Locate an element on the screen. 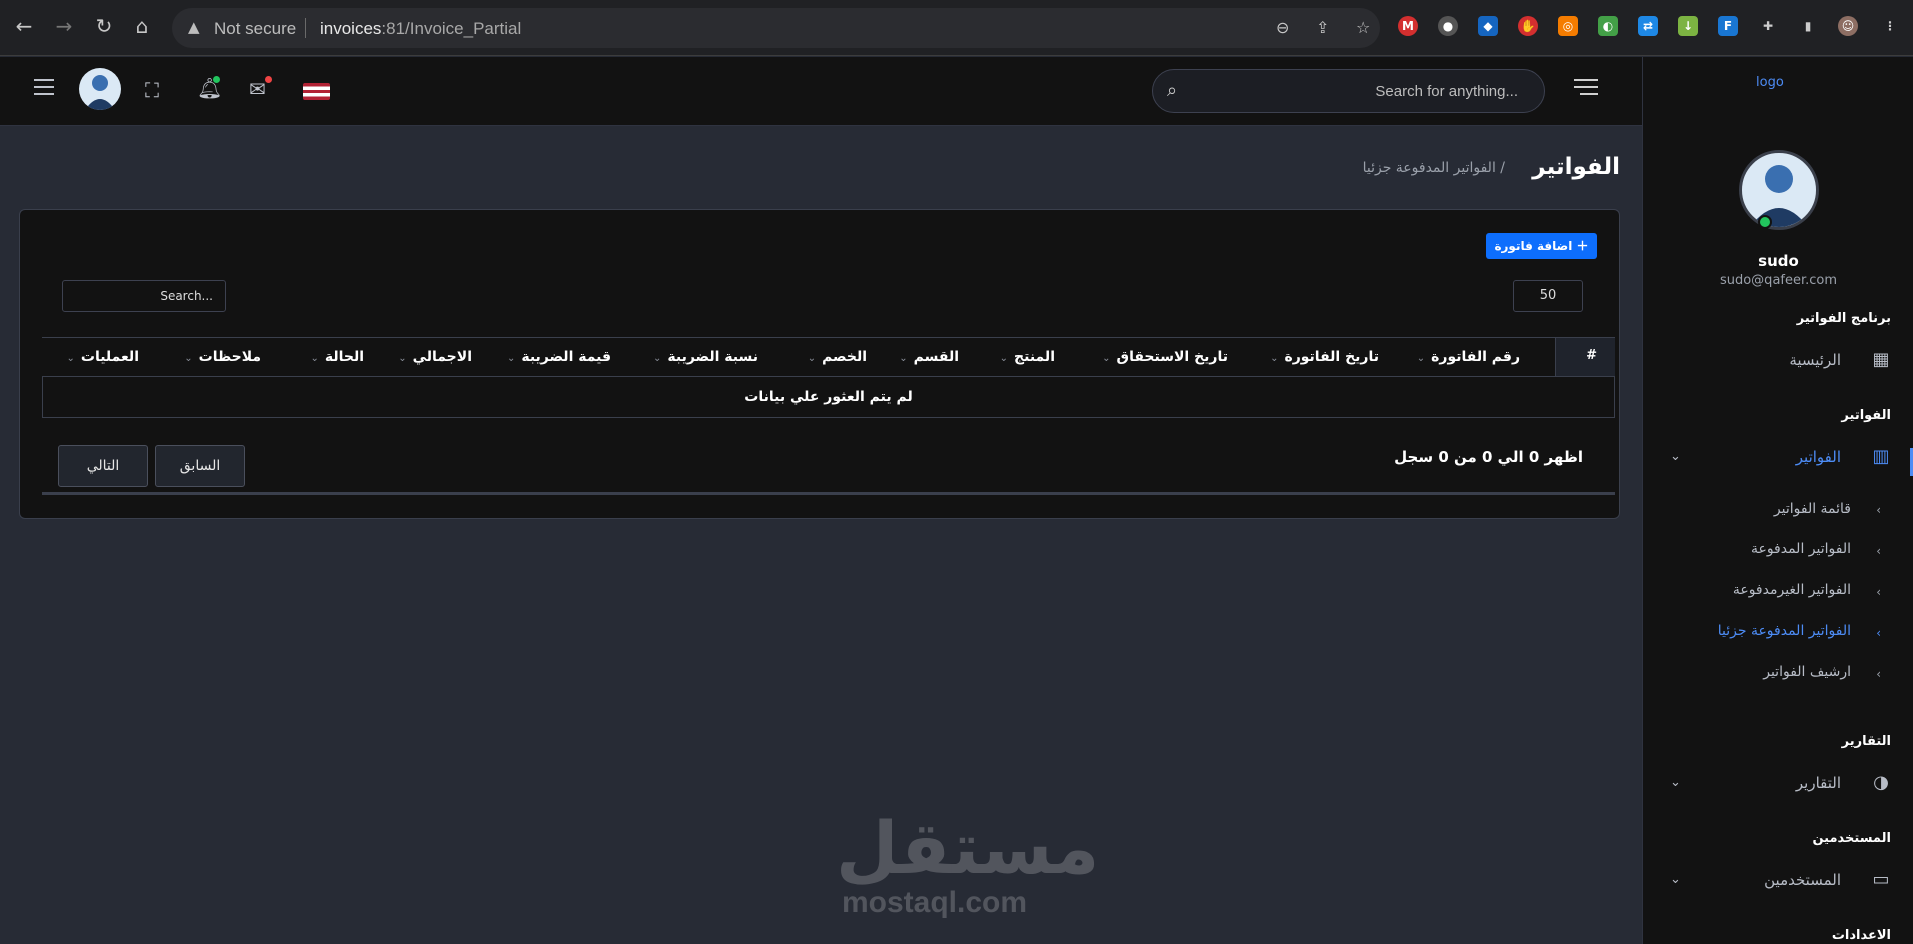 The height and width of the screenshot is (944, 1913). profile-icon: ☺ is located at coordinates (1848, 26).